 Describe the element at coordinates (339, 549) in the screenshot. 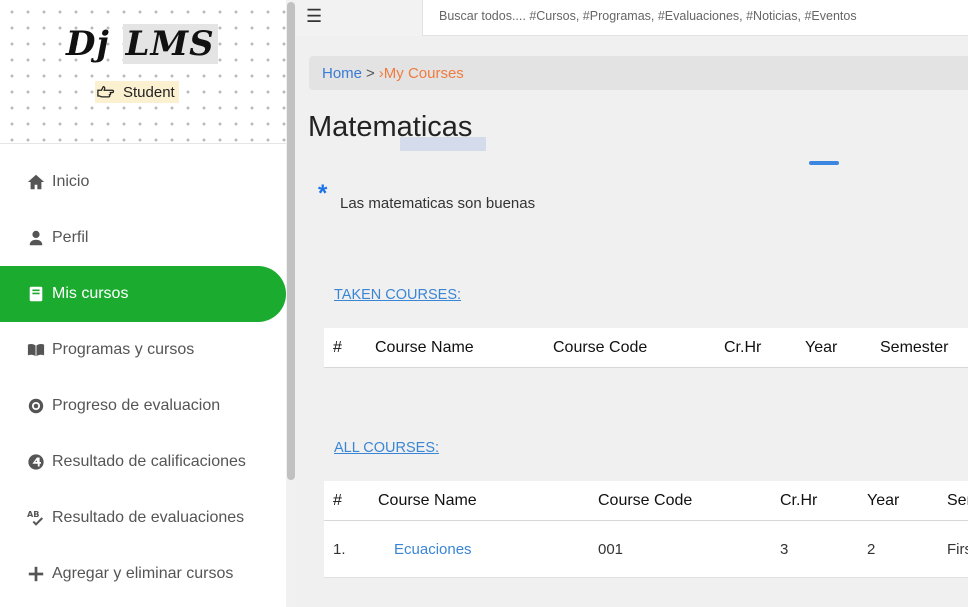

I see `row-num: 1.` at that location.